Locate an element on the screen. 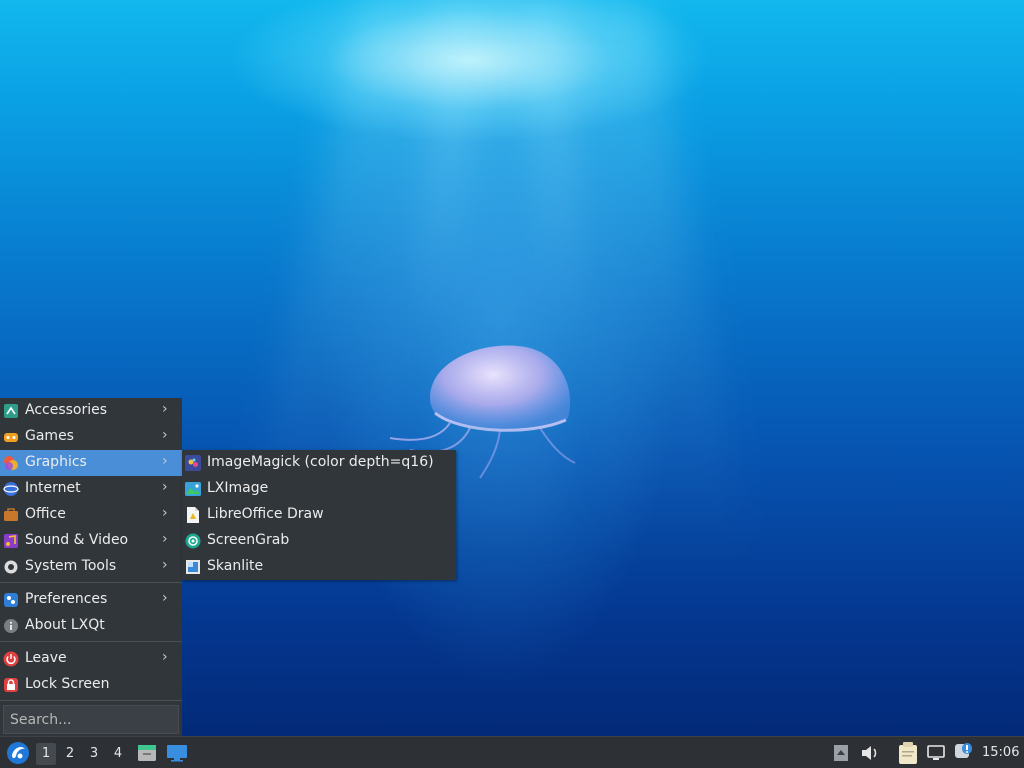  submenu-item-lximage: LXImage is located at coordinates (319, 489).